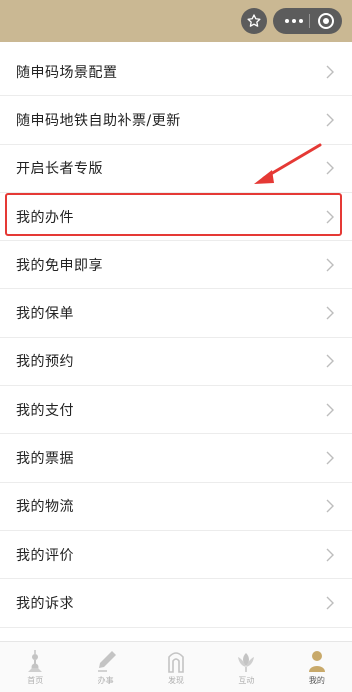 This screenshot has height=692, width=352. What do you see at coordinates (176, 603) in the screenshot?
I see `menu-item-appeals: 我的诉求` at bounding box center [176, 603].